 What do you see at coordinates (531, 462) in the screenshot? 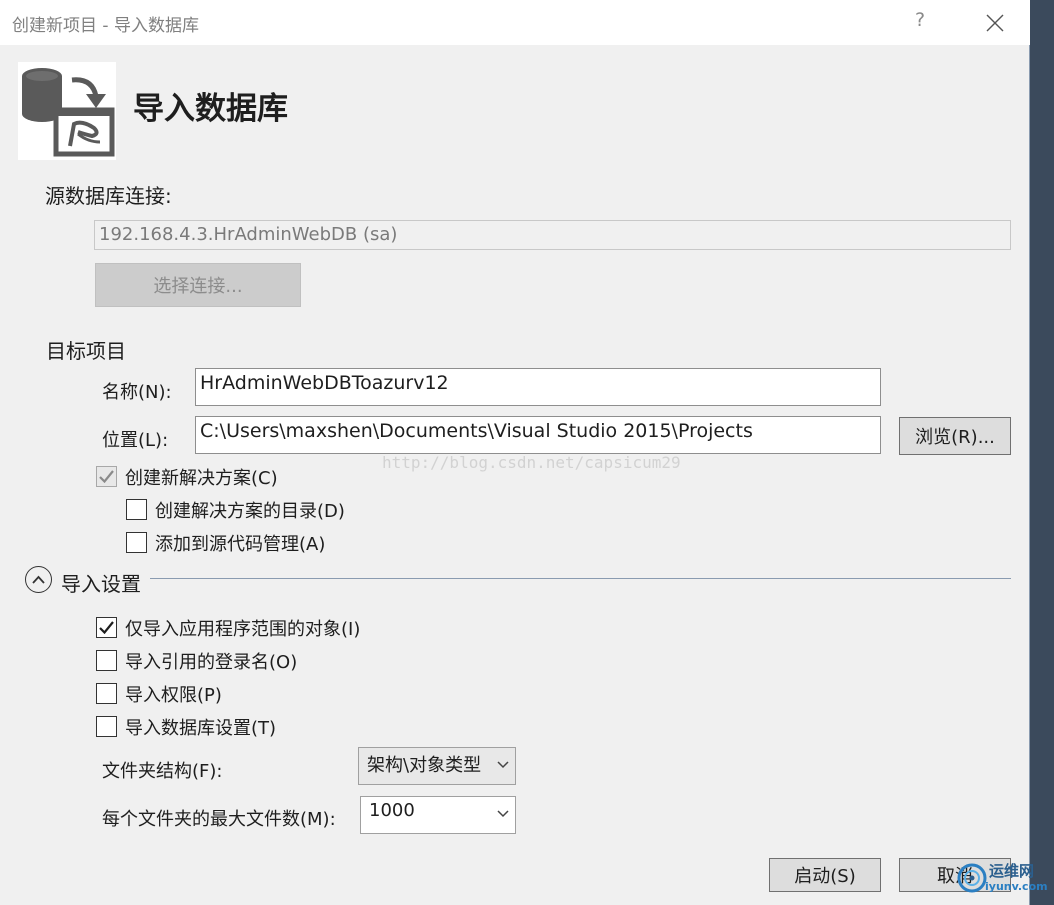
I see `watermark: http://blog.csdn.net/capsicum29` at bounding box center [531, 462].